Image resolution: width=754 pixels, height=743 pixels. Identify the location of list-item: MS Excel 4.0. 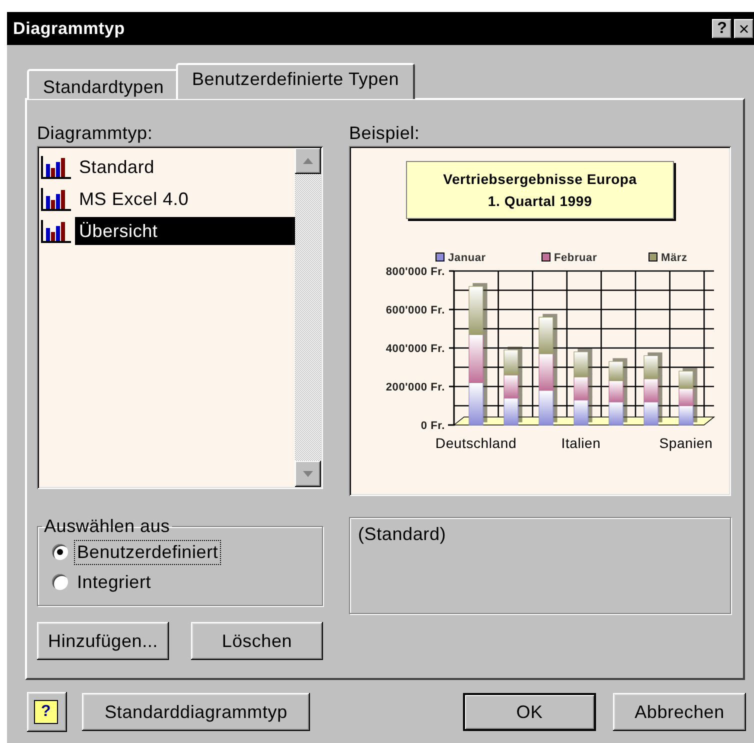
(185, 199).